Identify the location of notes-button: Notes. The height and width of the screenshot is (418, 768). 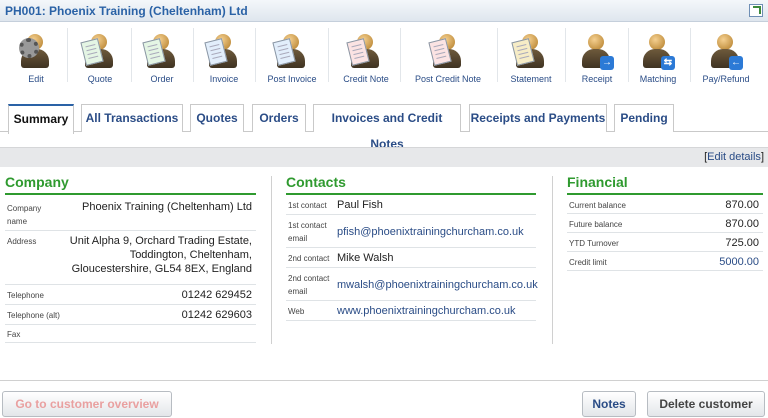
(609, 404).